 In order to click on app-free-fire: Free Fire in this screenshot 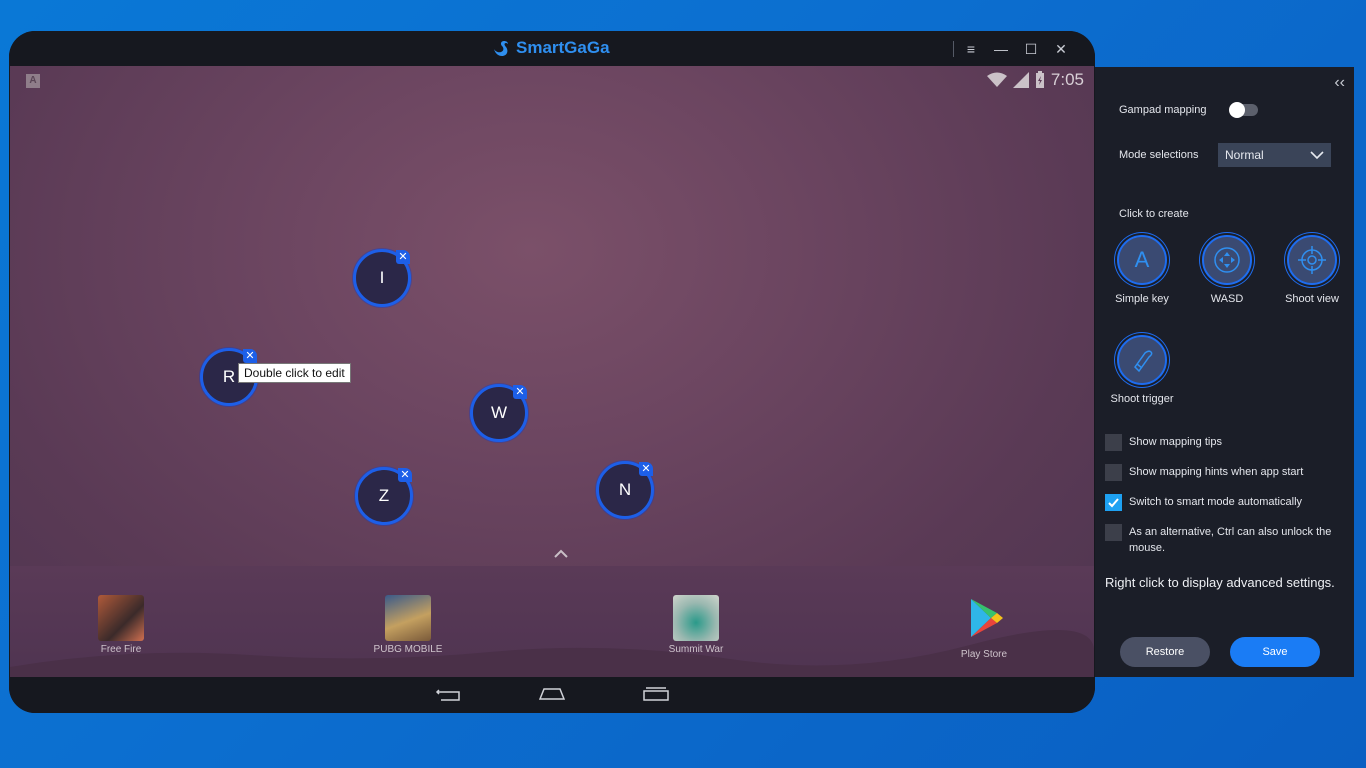, I will do `click(121, 625)`.